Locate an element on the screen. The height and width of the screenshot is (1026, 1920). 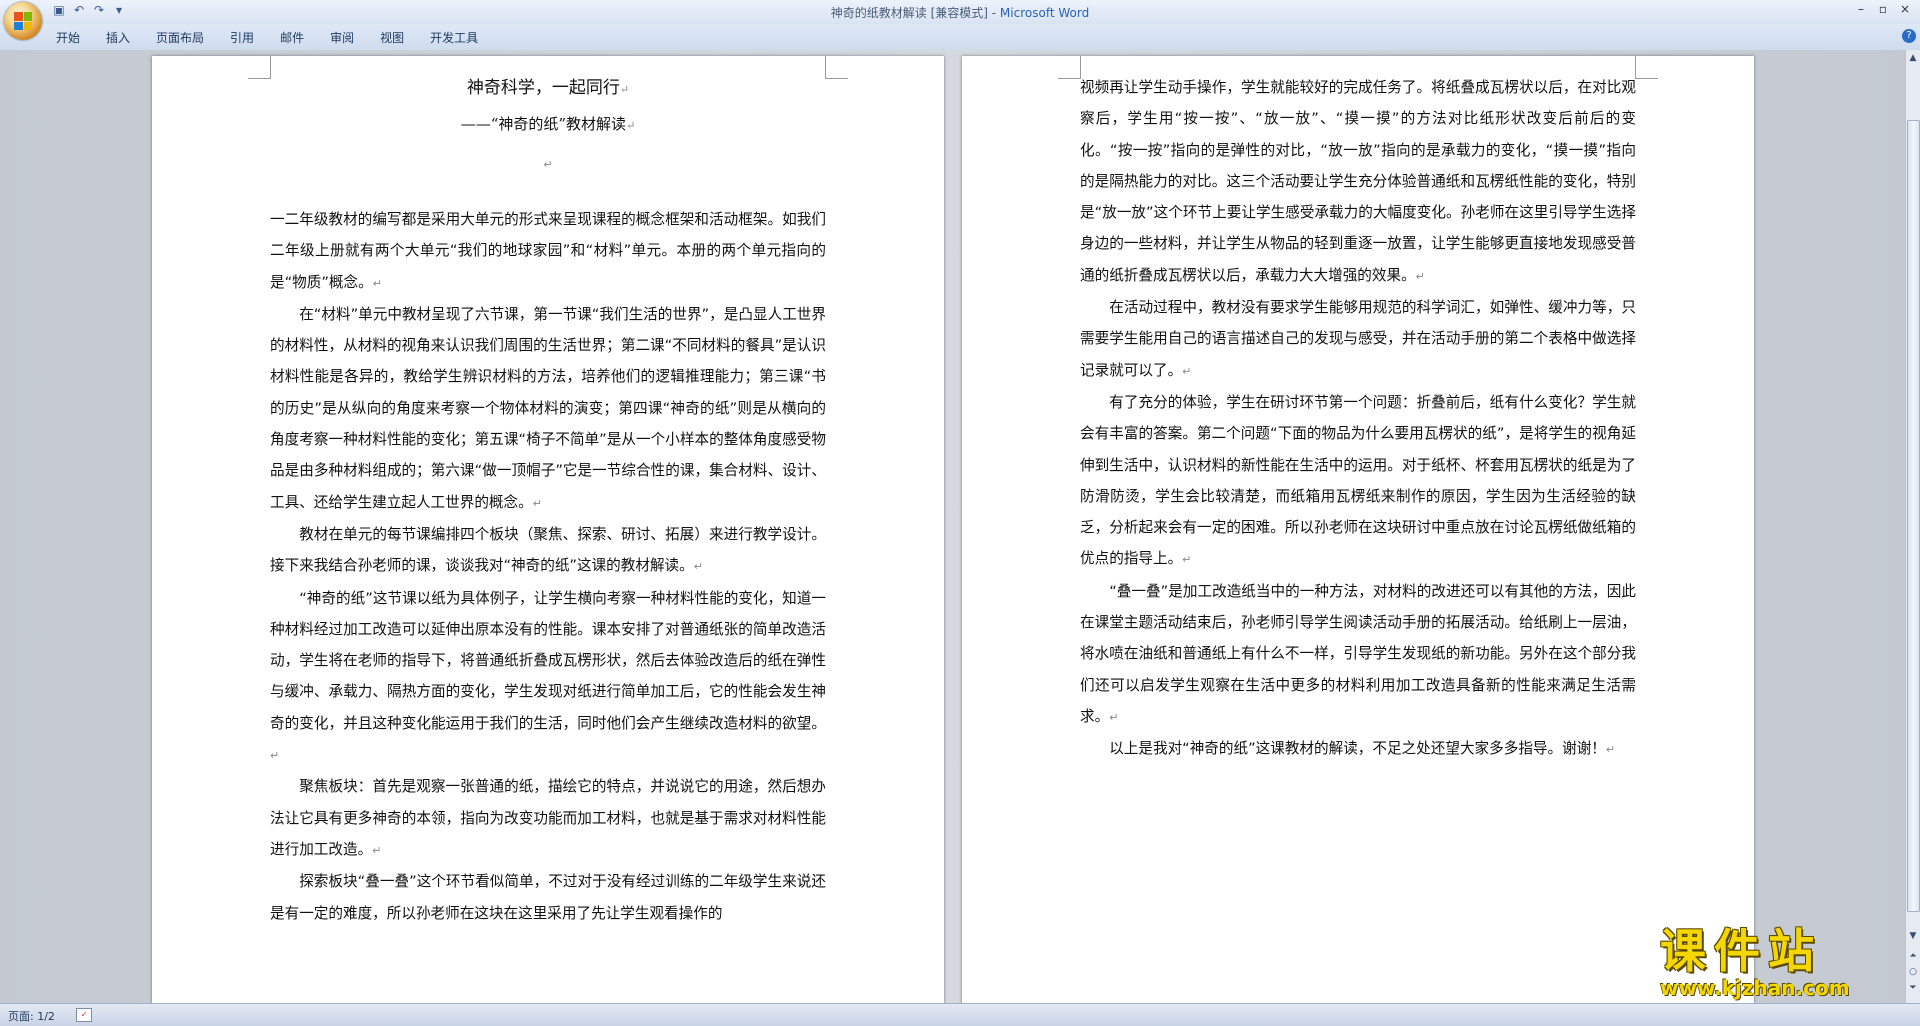
next-page-icon: ⏷ is located at coordinates (1913, 988).